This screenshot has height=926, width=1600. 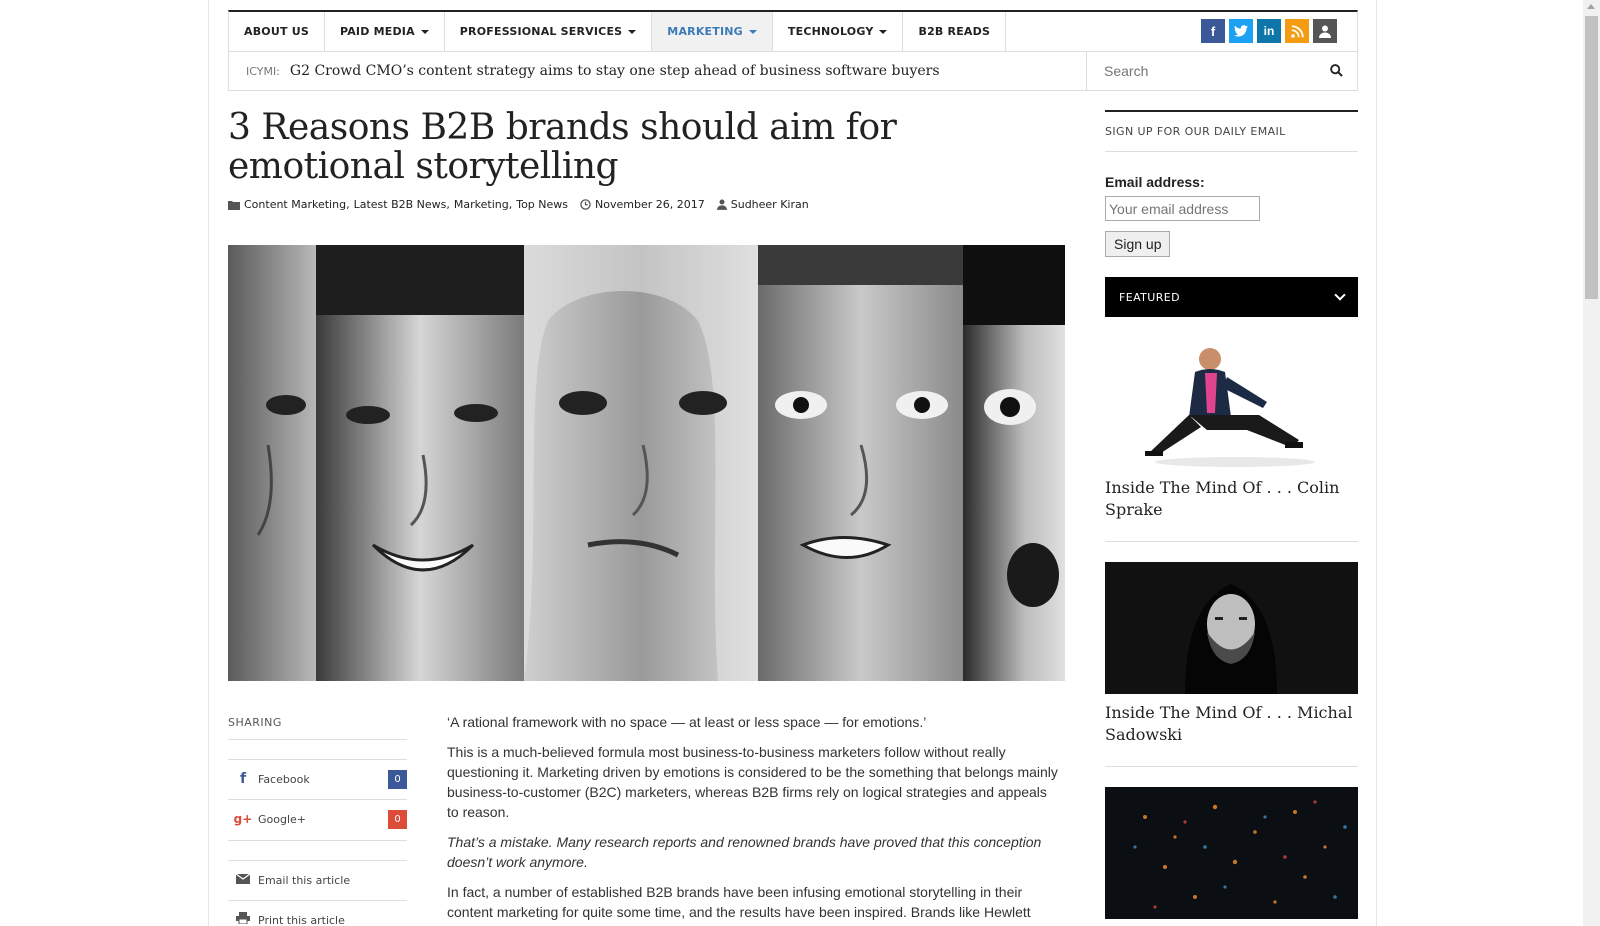 I want to click on share-facebook-button: f Facebook 0, so click(x=317, y=779).